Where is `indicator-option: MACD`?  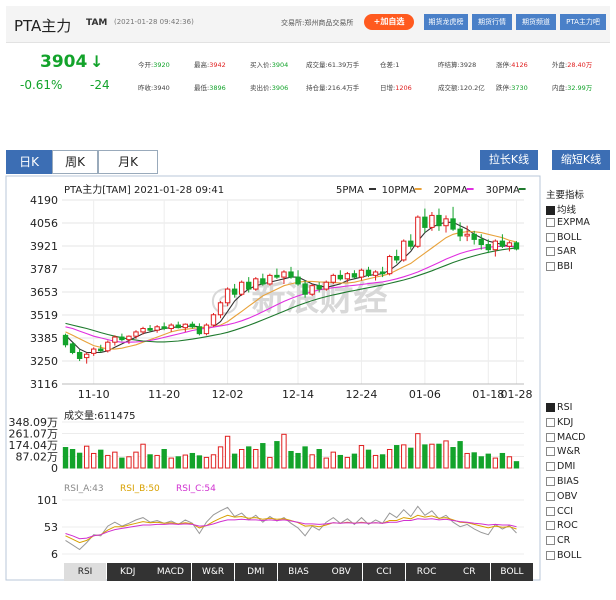
indicator-option: MACD is located at coordinates (565, 437).